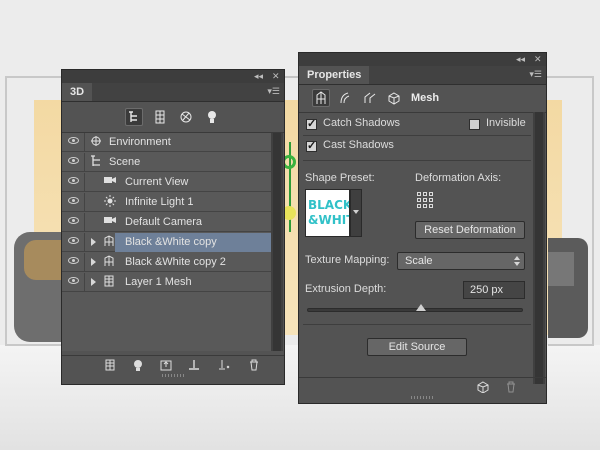 This screenshot has height=450, width=600. What do you see at coordinates (173, 92) in the screenshot?
I see `panel-3d-tabbar: 3D ▾☰` at bounding box center [173, 92].